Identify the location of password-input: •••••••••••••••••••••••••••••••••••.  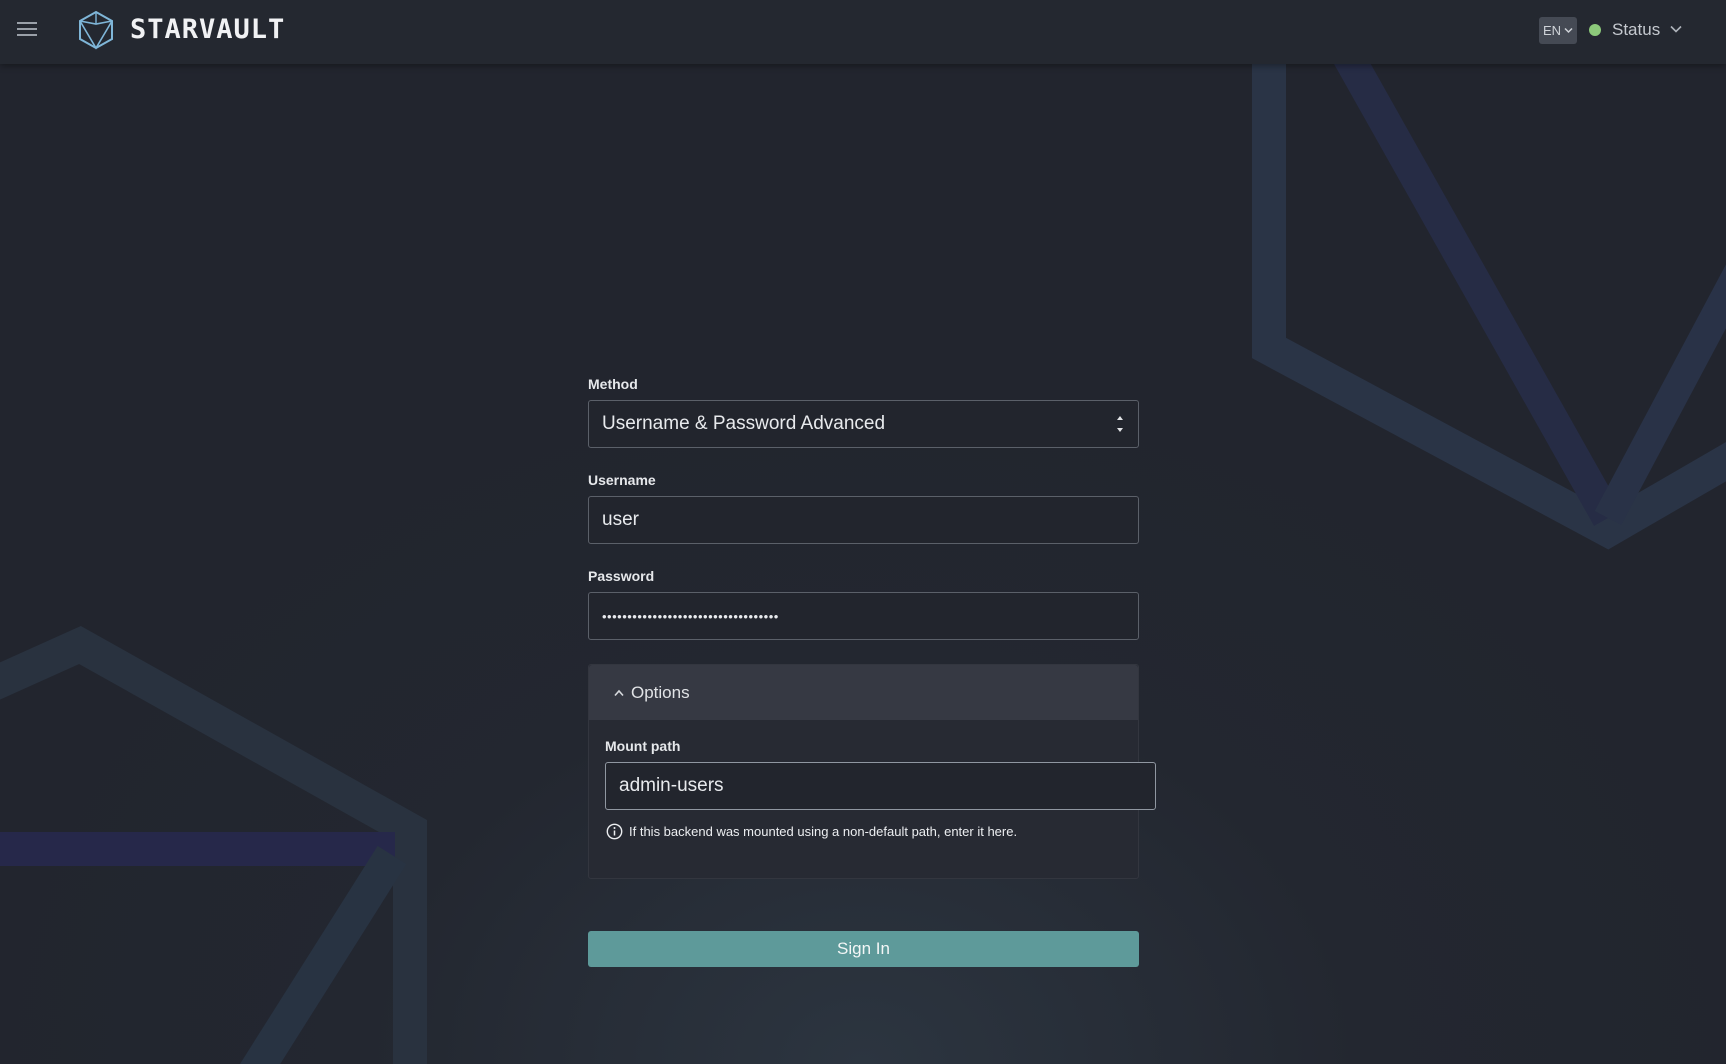
(863, 616).